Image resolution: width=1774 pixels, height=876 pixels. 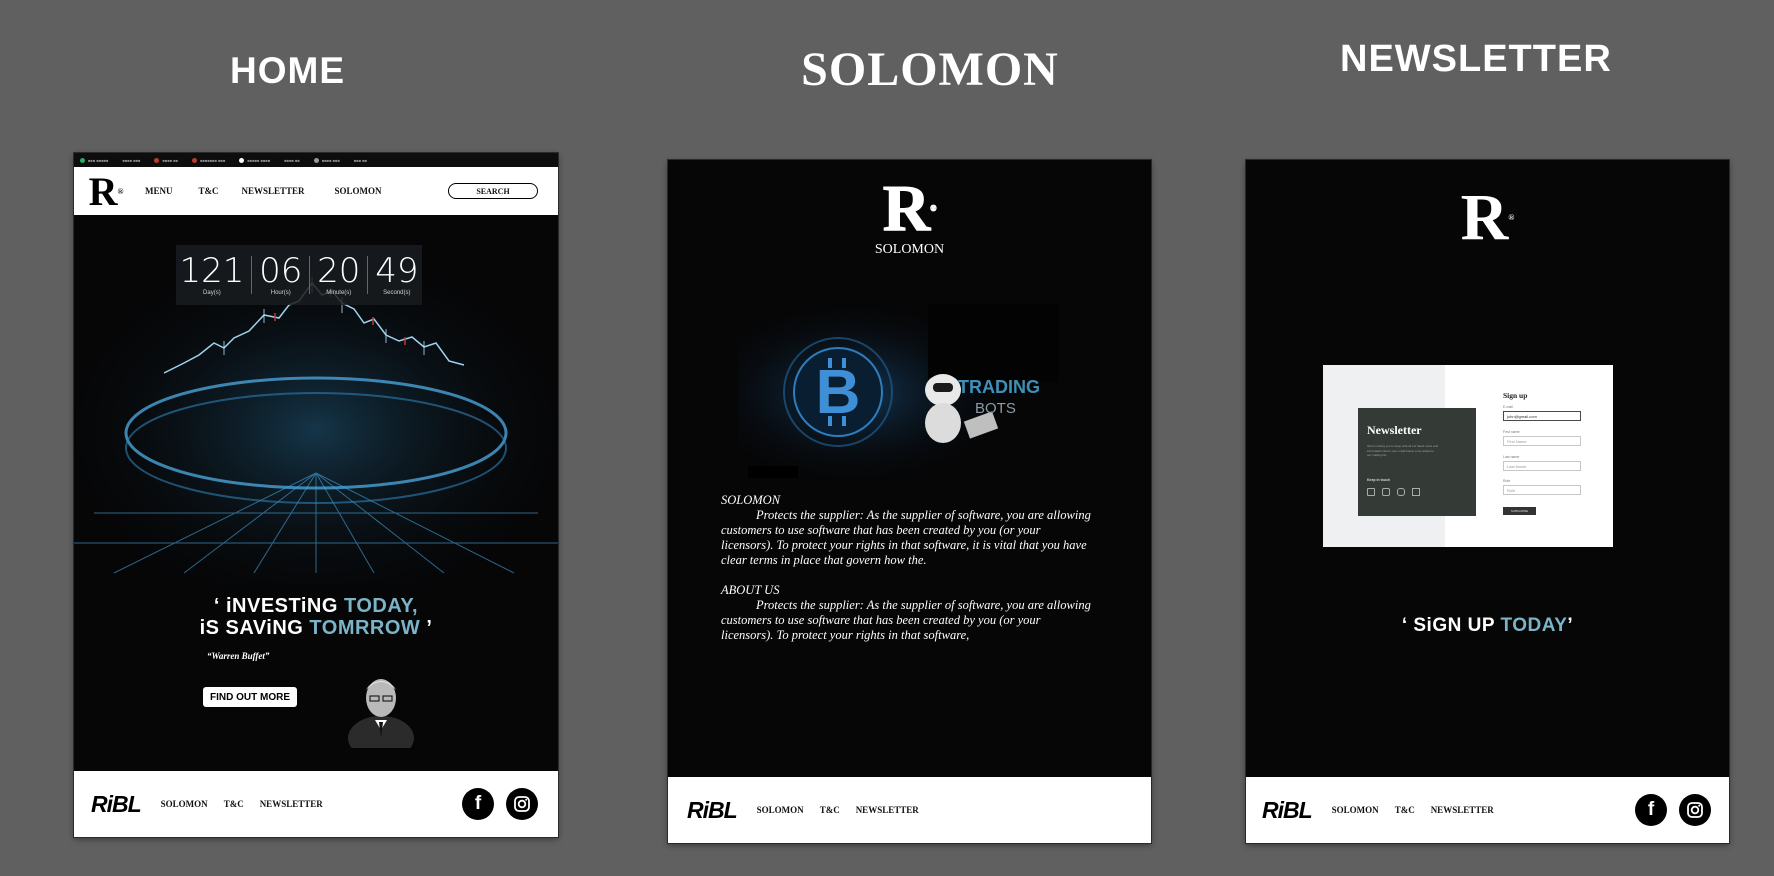 I want to click on trading-bots-banner: B TRADING BOTS, so click(x=903, y=393).